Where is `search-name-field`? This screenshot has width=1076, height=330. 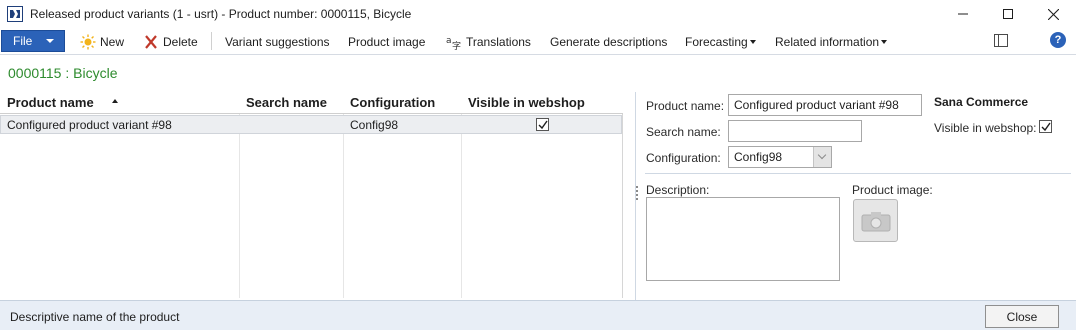 search-name-field is located at coordinates (795, 131).